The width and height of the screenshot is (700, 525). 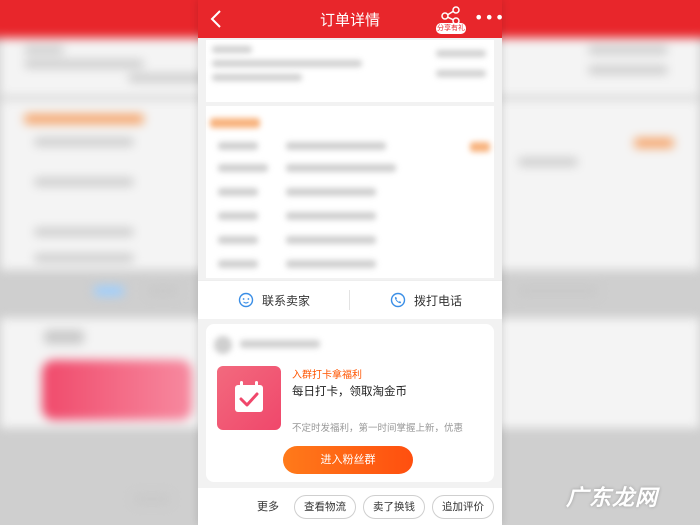 I want to click on call-phone-button: 拨打电话, so click(x=426, y=300).